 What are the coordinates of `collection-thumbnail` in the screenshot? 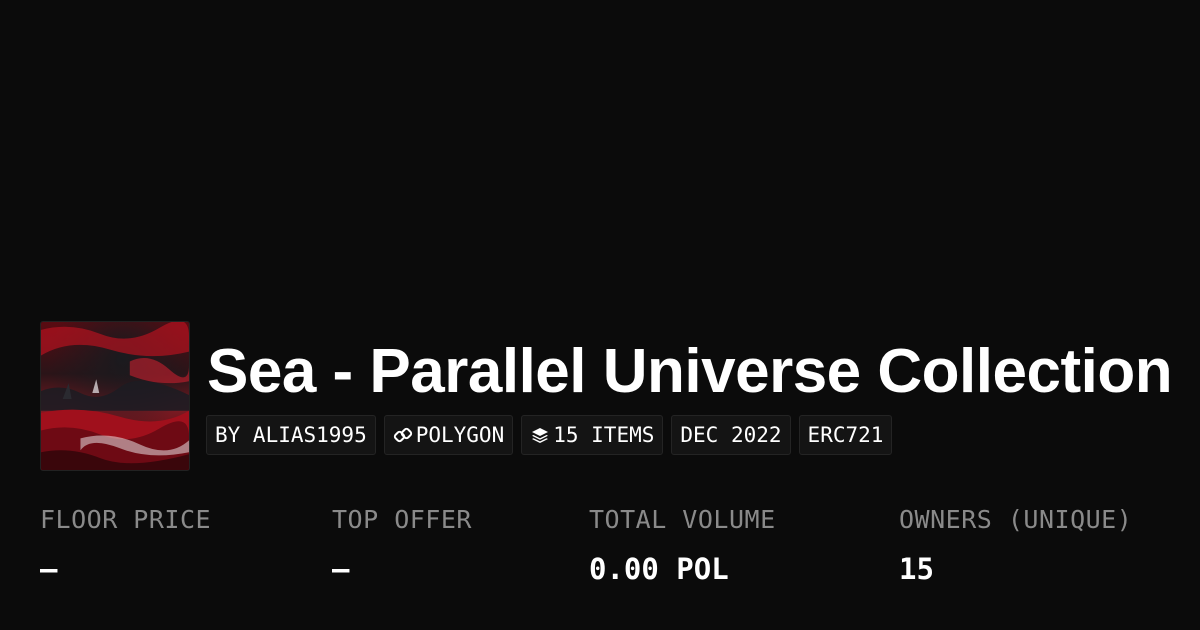 It's located at (115, 396).